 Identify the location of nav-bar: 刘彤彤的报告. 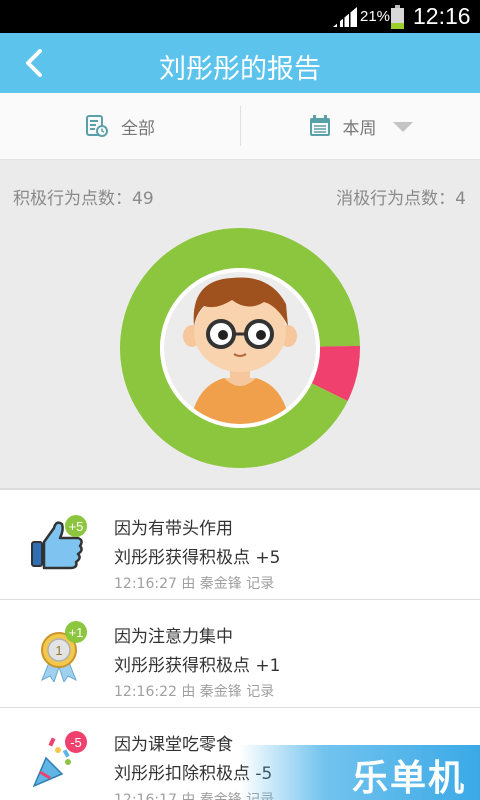
(240, 63).